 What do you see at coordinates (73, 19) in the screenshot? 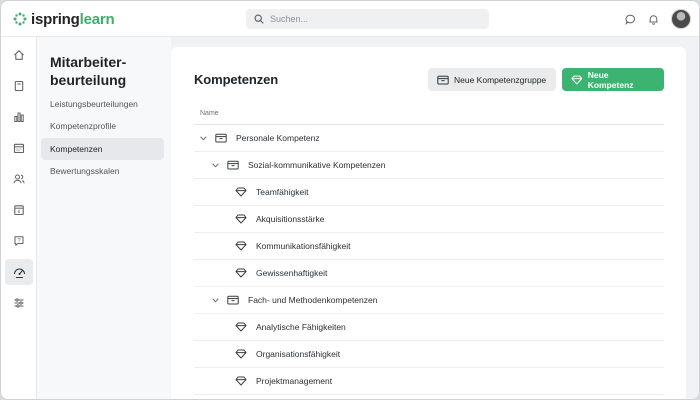
I see `logo-text: ispringlearn` at bounding box center [73, 19].